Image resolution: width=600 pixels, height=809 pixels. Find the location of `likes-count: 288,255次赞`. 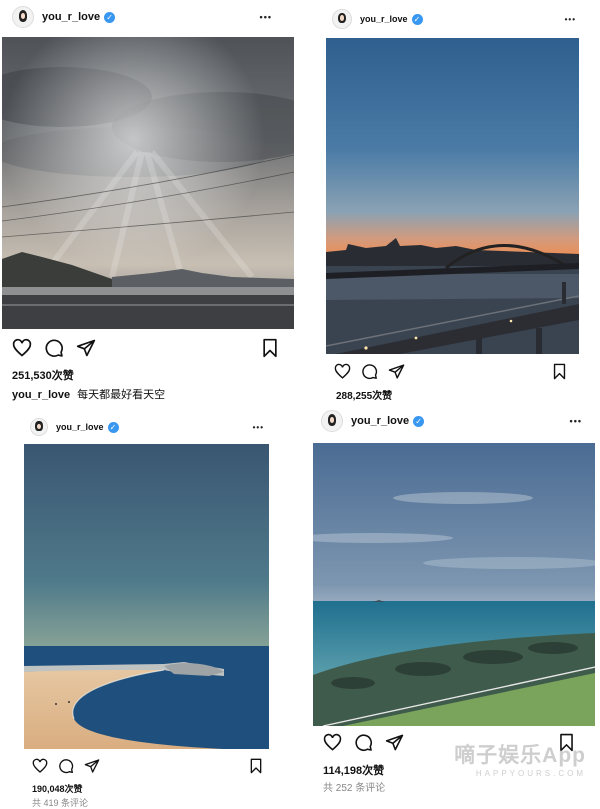

likes-count: 288,255次赞 is located at coordinates (364, 394).